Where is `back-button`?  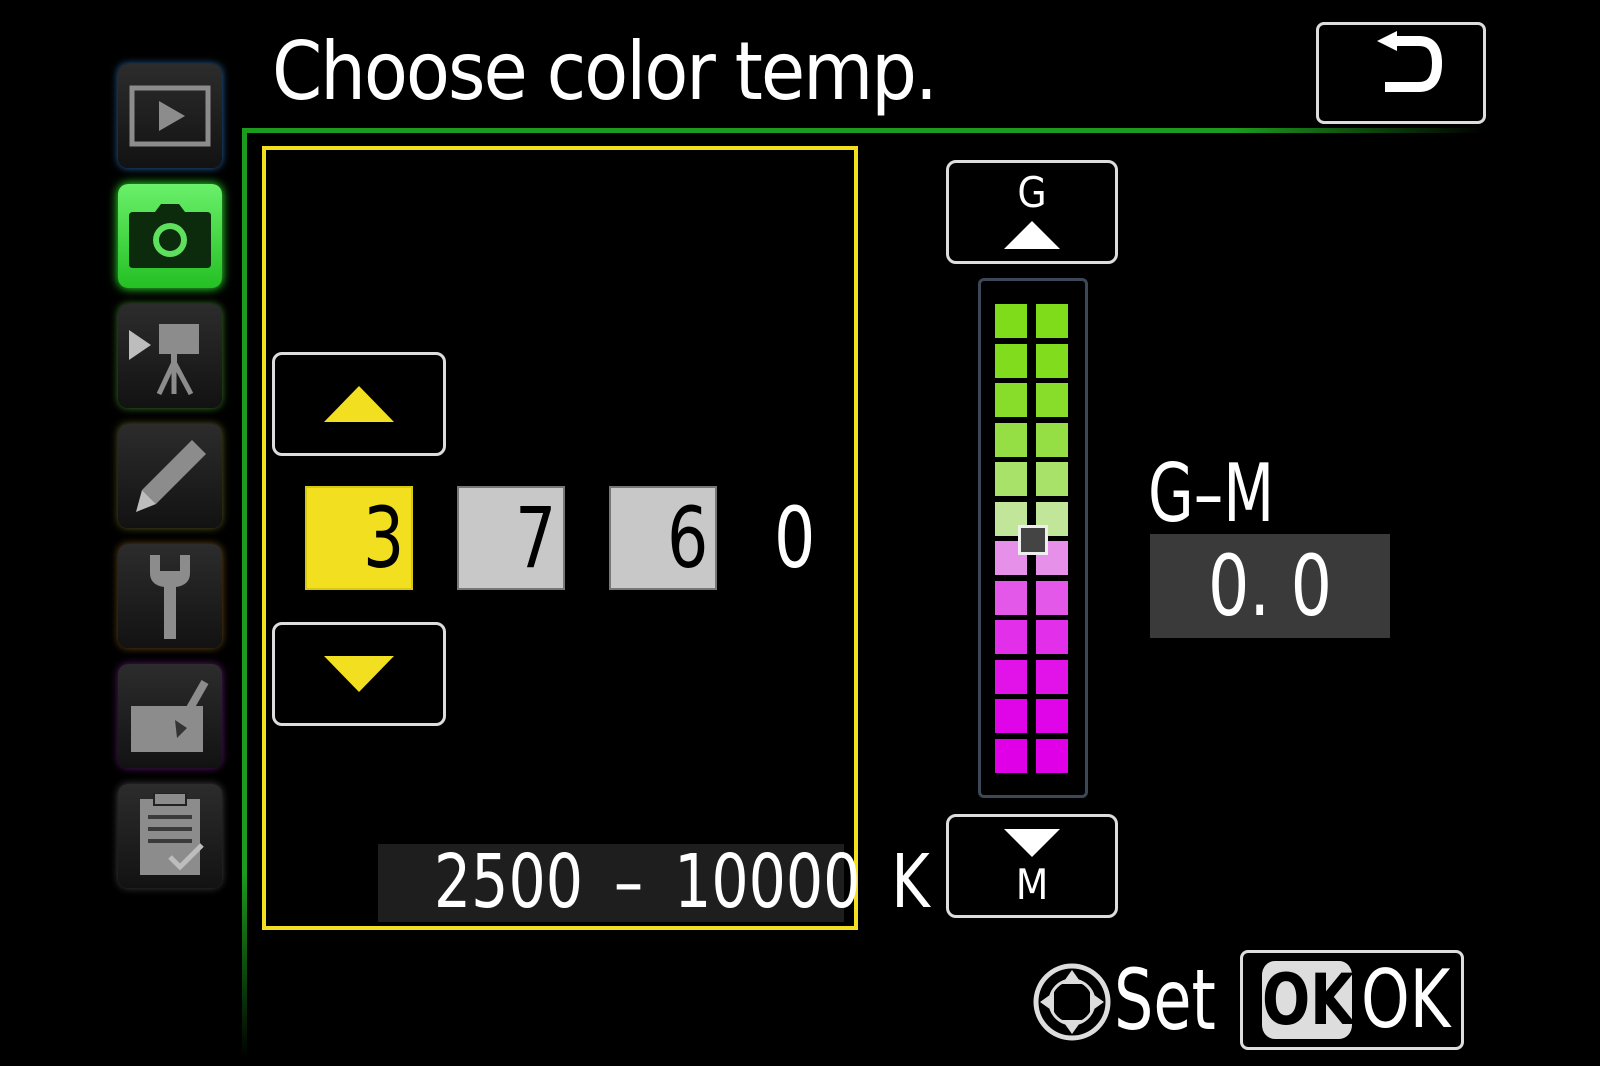
back-button is located at coordinates (1401, 73).